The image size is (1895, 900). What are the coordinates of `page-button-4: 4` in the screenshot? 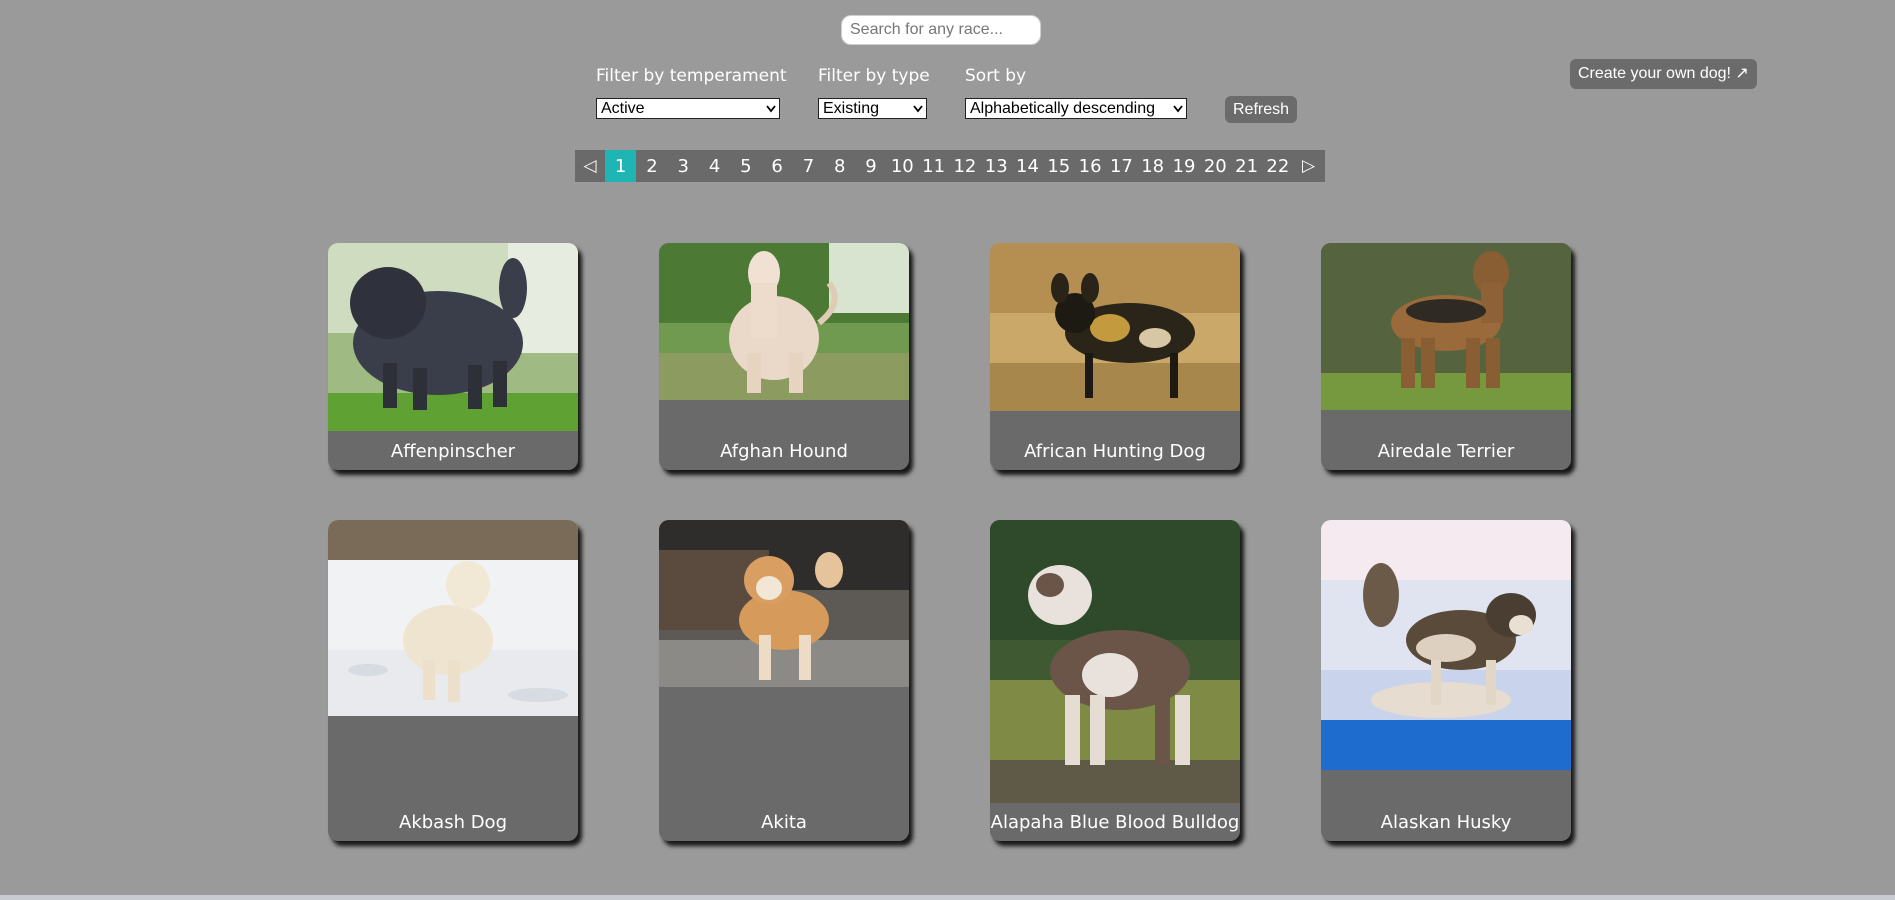 It's located at (714, 166).